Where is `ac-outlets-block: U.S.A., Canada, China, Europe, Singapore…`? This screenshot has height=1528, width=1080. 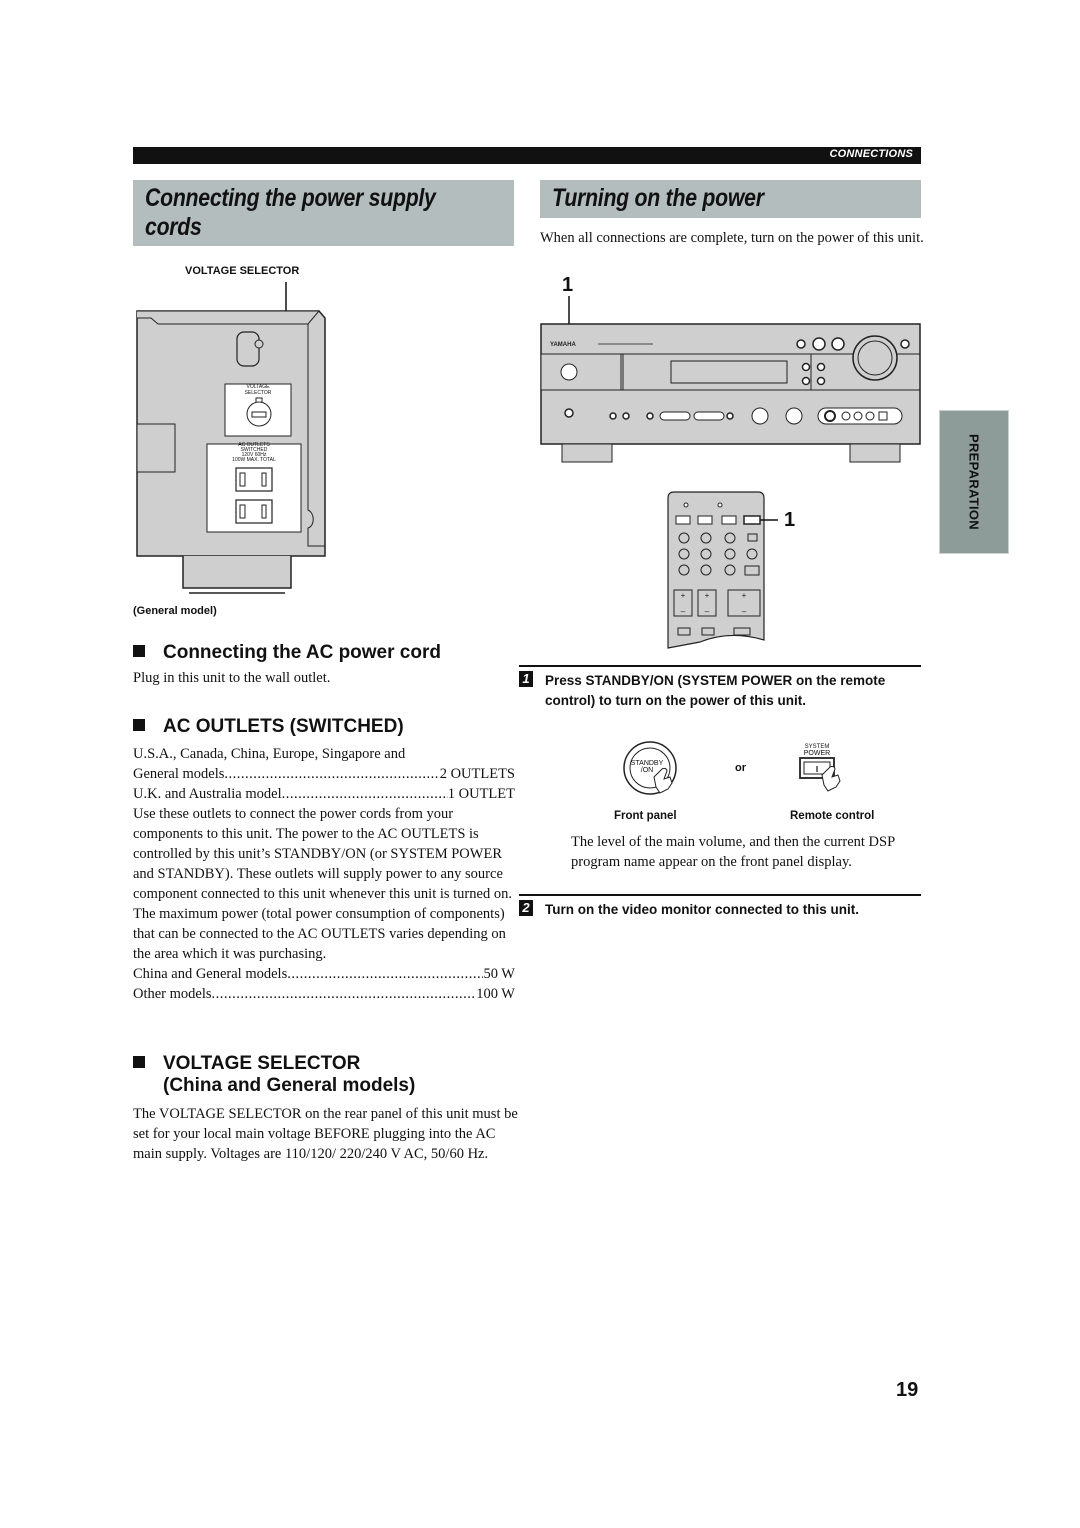
ac-outlets-block: U.S.A., Canada, China, Europe, Singapore… is located at coordinates (325, 874).